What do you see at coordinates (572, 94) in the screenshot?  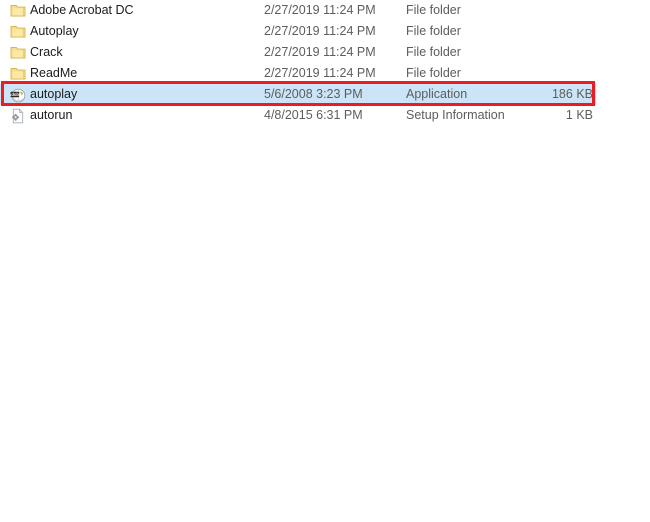 I see `file-size: 186 KB` at bounding box center [572, 94].